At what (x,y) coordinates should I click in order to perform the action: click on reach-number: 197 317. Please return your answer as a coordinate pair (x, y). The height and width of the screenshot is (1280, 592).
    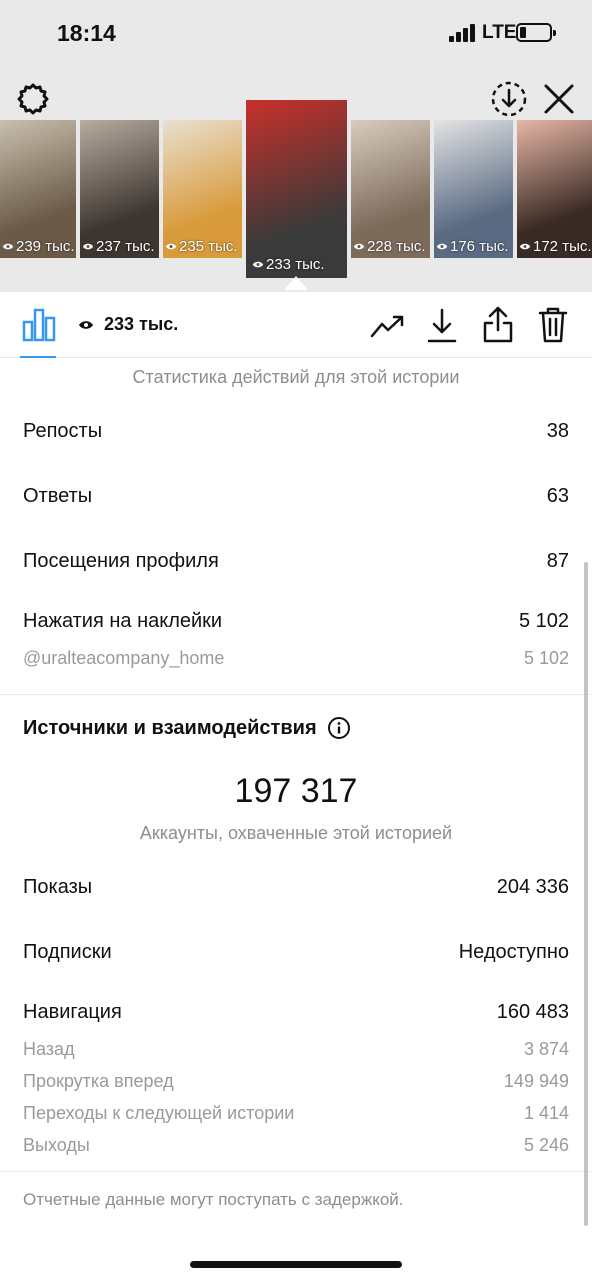
    Looking at the image, I should click on (296, 791).